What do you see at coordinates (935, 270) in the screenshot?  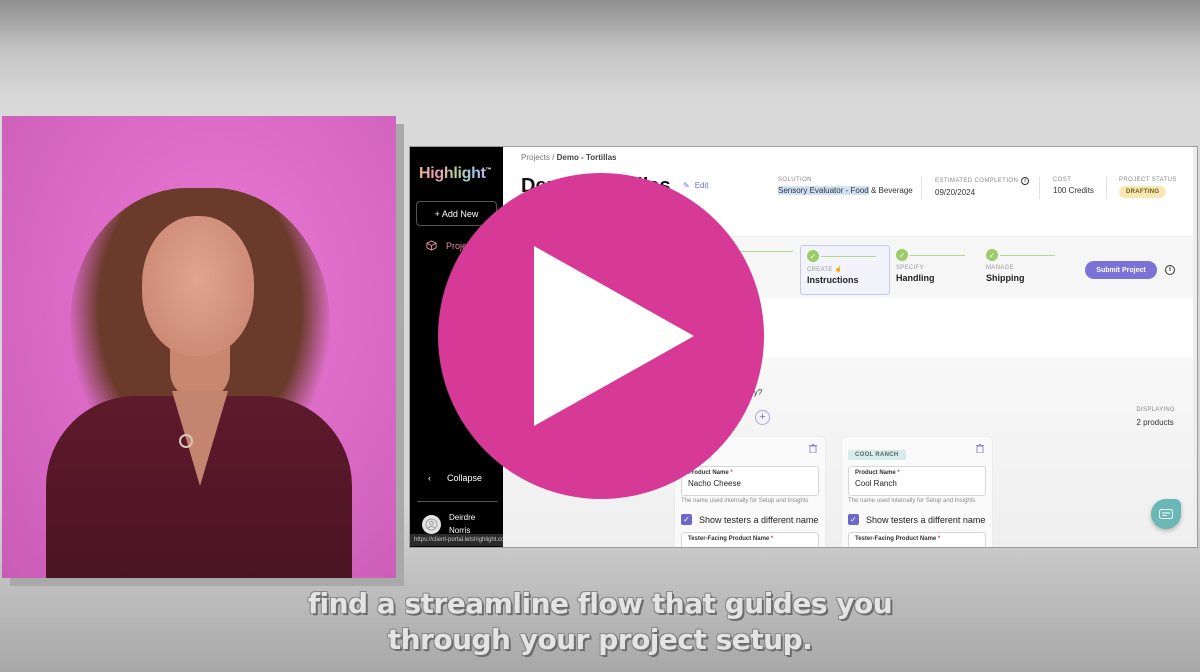 I see `step-specify-handling: ✓ SPECIFY Handling` at bounding box center [935, 270].